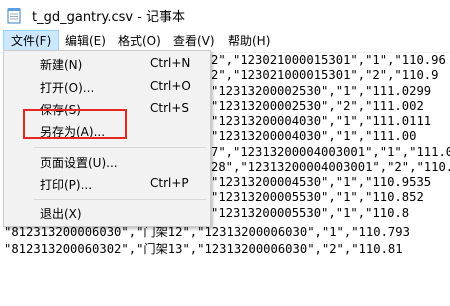 The height and width of the screenshot is (306, 450). I want to click on title-bar: t_gd_gantry.csv - 记事本, so click(225, 15).